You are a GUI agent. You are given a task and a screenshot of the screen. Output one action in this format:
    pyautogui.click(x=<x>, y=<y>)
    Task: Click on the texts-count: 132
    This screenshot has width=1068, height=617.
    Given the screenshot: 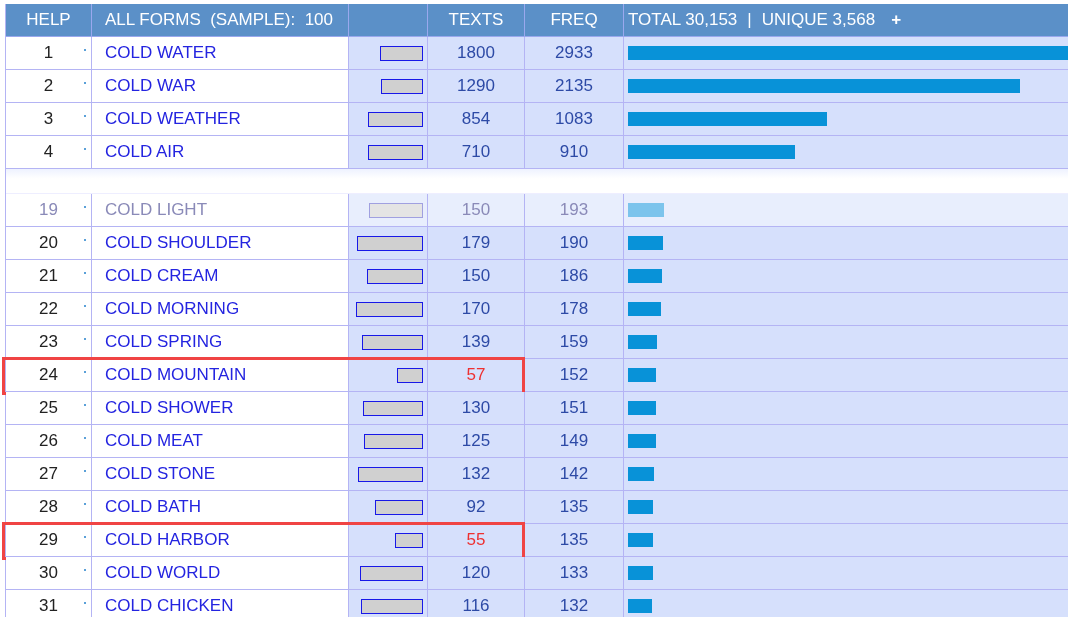 What is the action you would take?
    pyautogui.click(x=476, y=474)
    